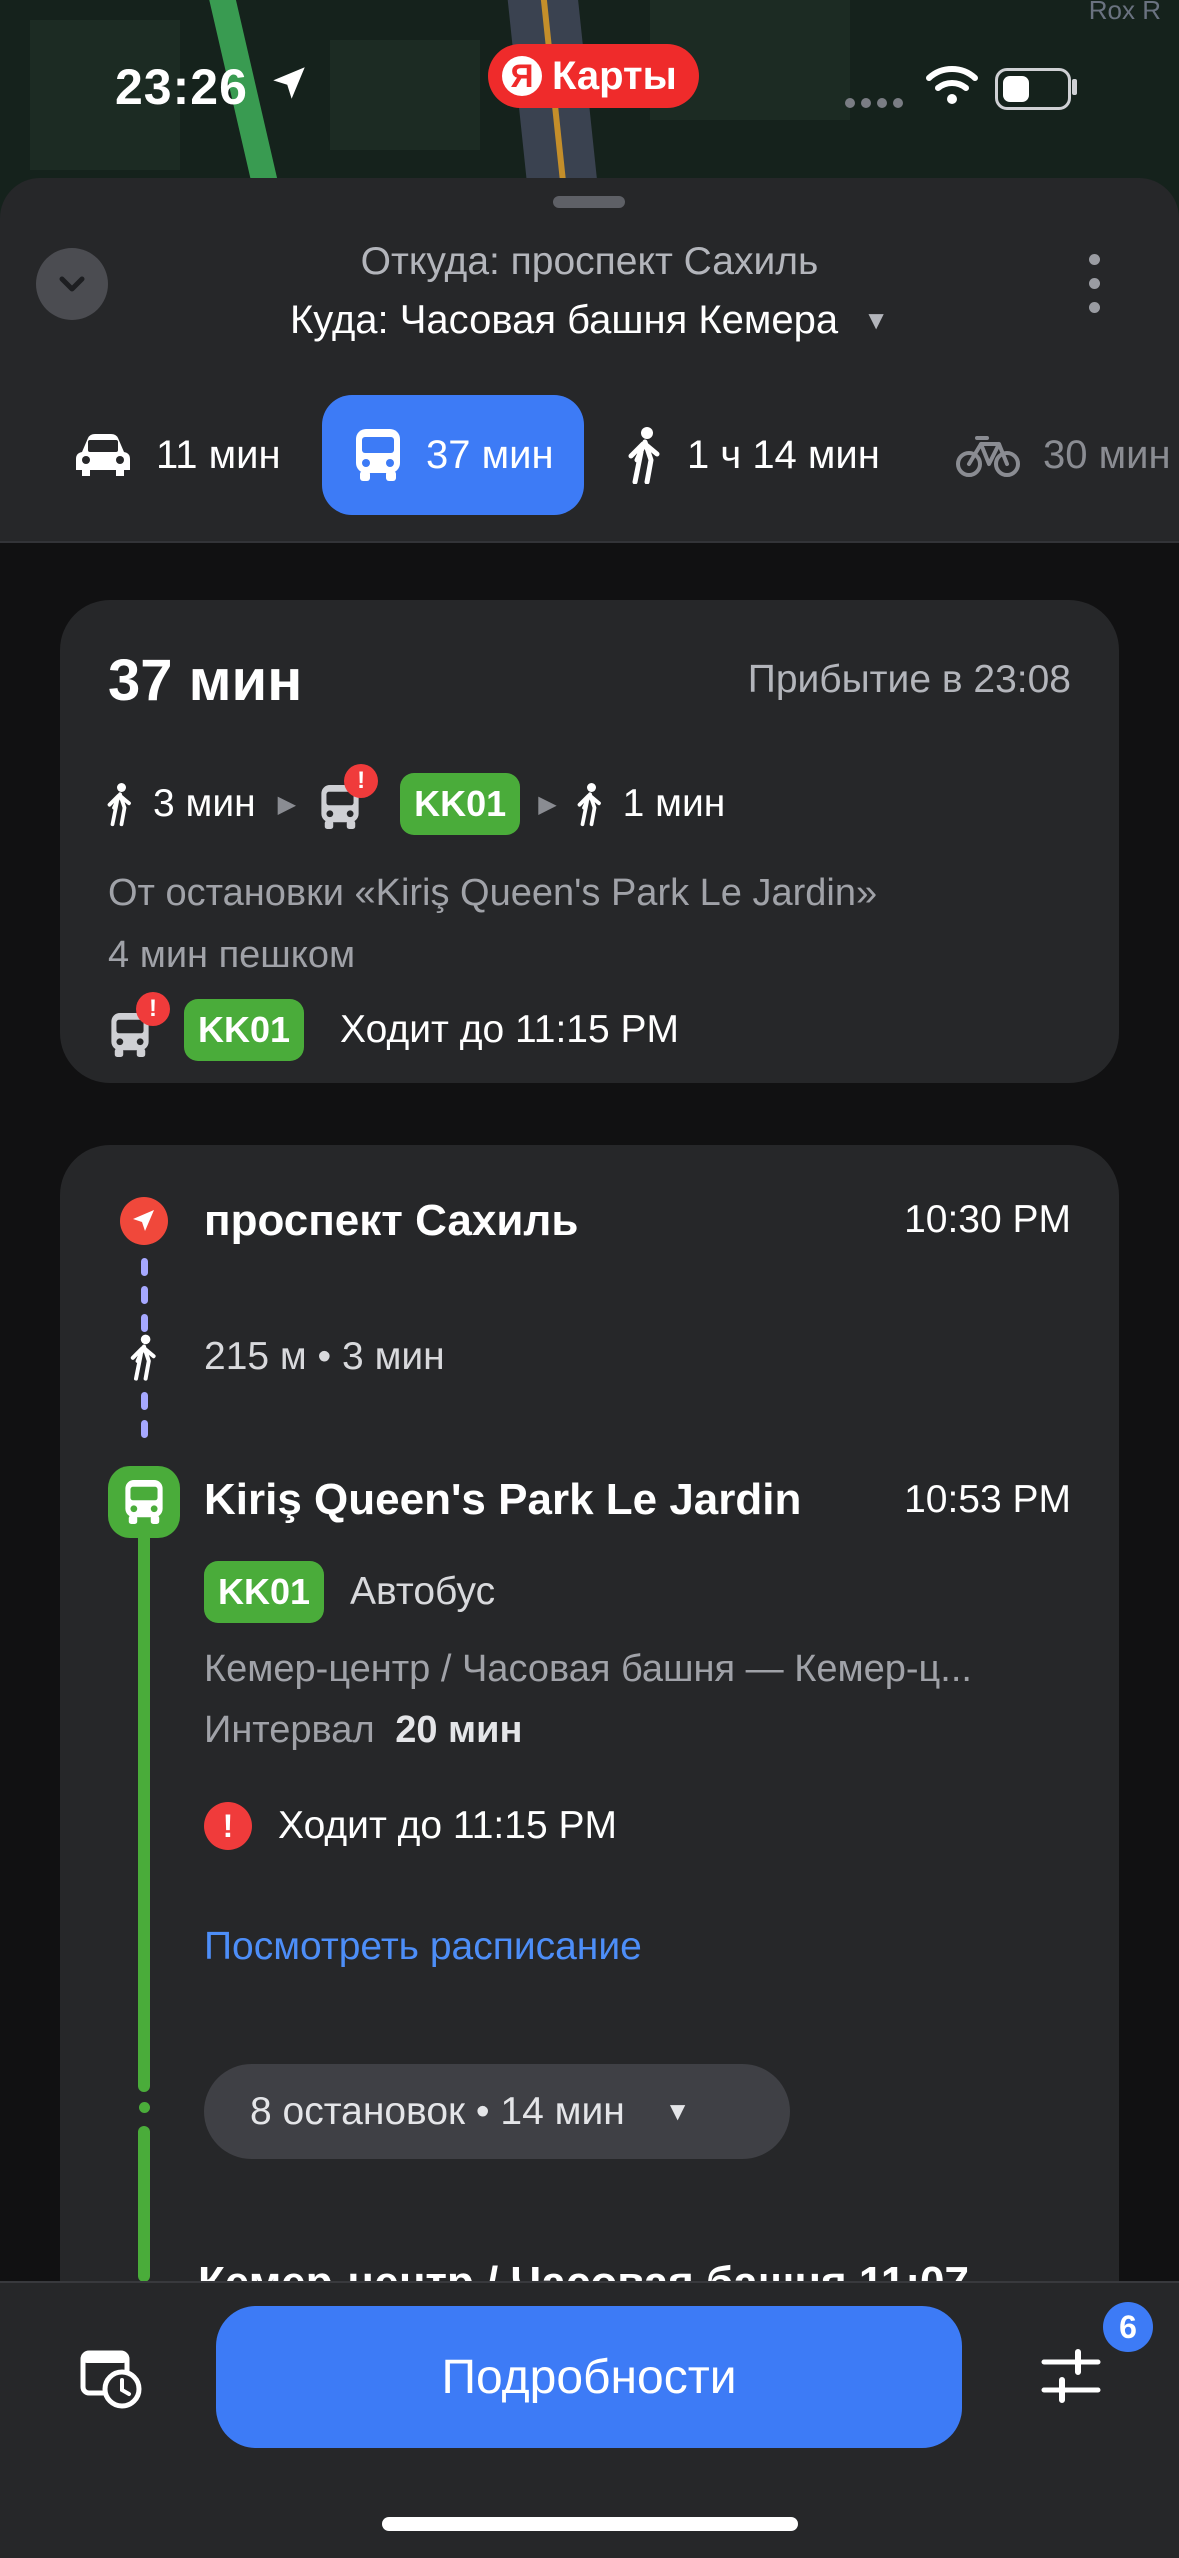 The width and height of the screenshot is (1179, 2558). I want to click on tab-transit: 37 мин, so click(453, 455).